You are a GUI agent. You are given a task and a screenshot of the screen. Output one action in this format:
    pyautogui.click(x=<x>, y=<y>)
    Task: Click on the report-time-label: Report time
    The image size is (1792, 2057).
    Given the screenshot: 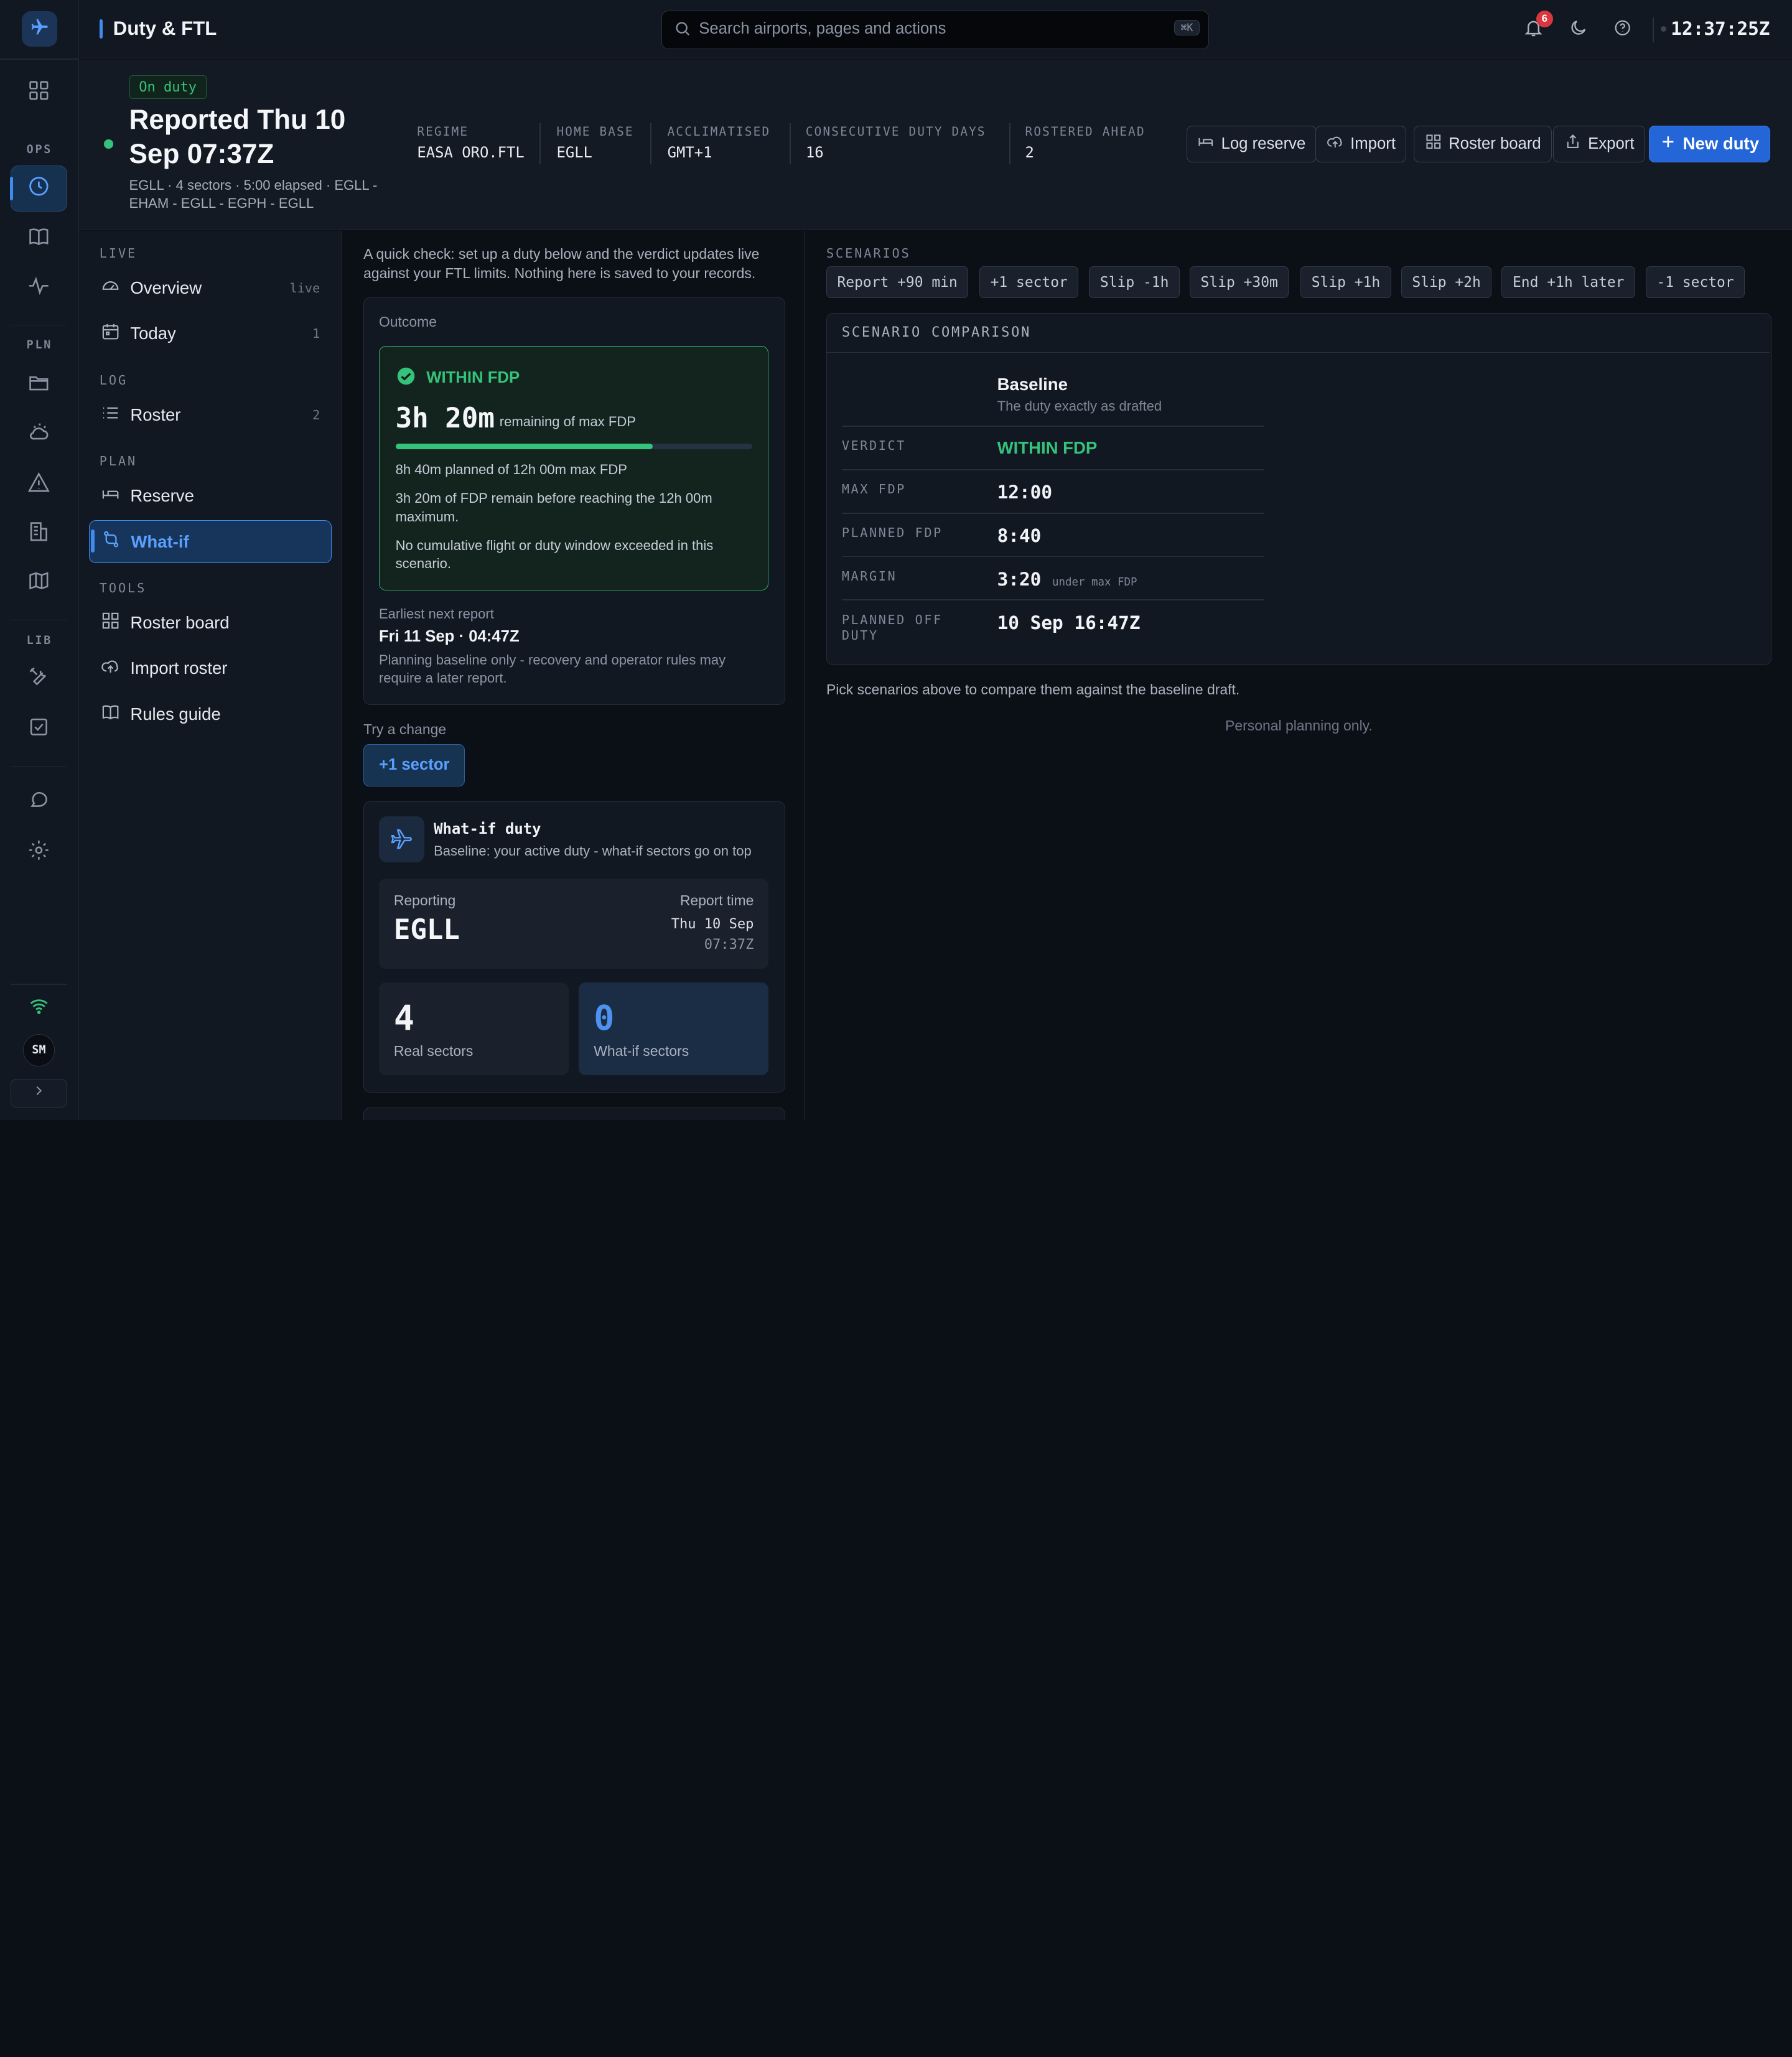 What is the action you would take?
    pyautogui.click(x=716, y=900)
    